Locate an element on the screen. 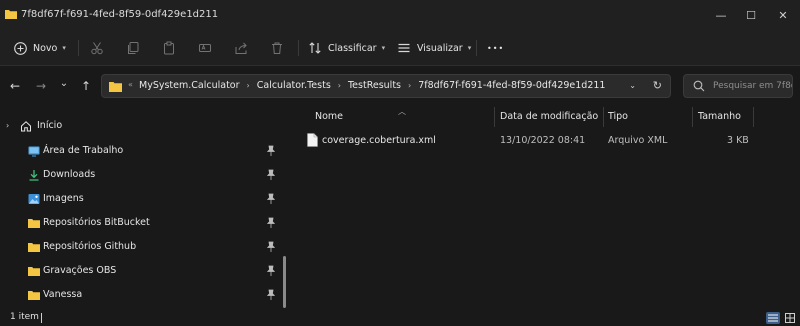 The width and height of the screenshot is (800, 326). view-icon is located at coordinates (404, 48).